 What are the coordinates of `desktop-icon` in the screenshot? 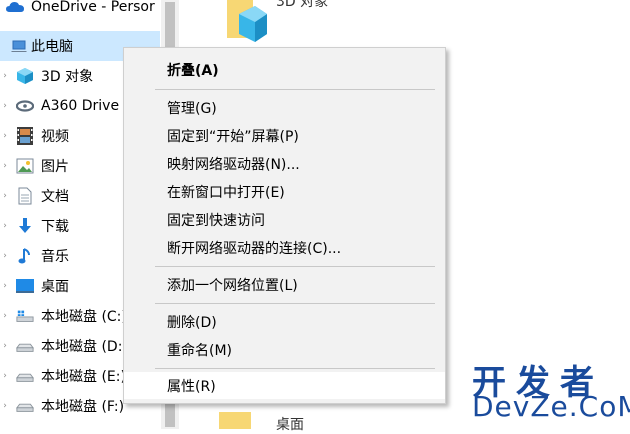 It's located at (25, 286).